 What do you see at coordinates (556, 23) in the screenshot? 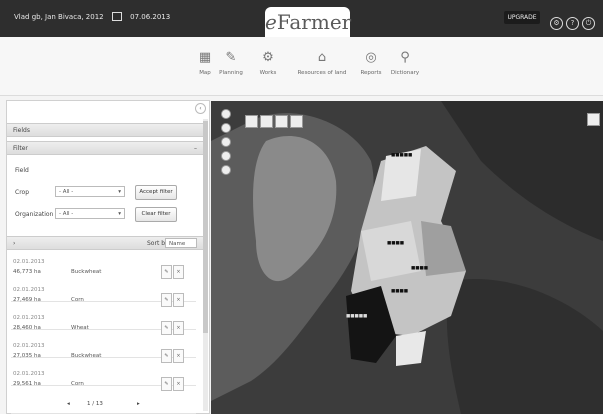
I see `settings-icon: ⚙` at bounding box center [556, 23].